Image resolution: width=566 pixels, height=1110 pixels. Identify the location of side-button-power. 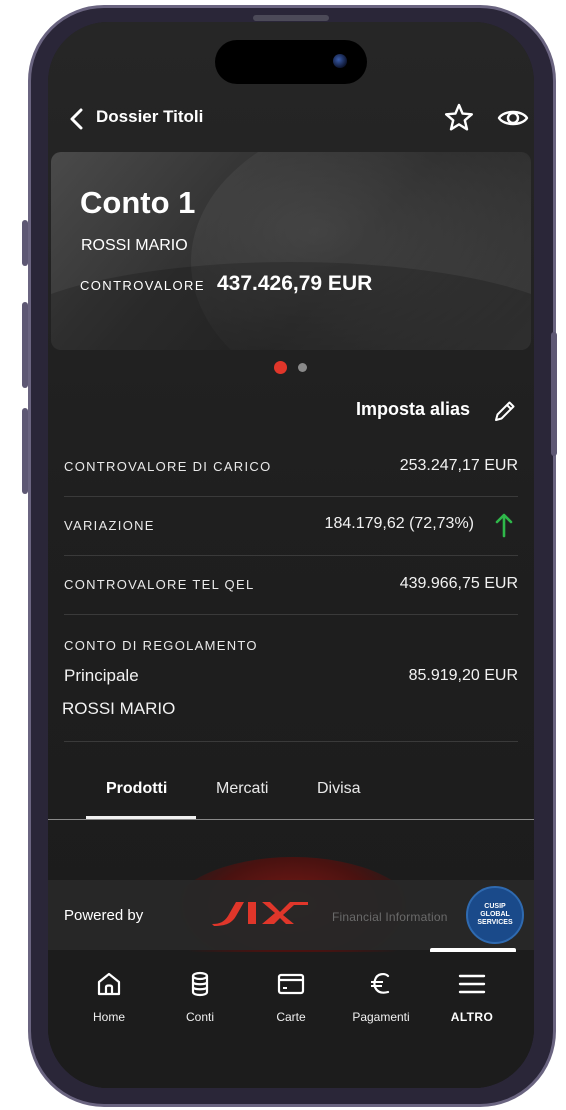
(554, 394).